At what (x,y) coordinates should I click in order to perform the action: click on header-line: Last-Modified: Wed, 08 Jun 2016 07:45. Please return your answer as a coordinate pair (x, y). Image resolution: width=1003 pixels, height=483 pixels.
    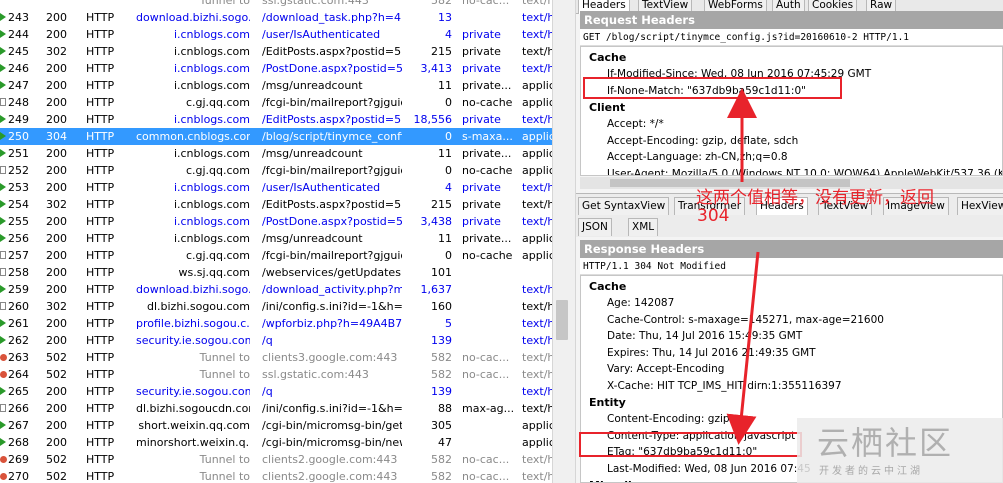
    Looking at the image, I should click on (709, 469).